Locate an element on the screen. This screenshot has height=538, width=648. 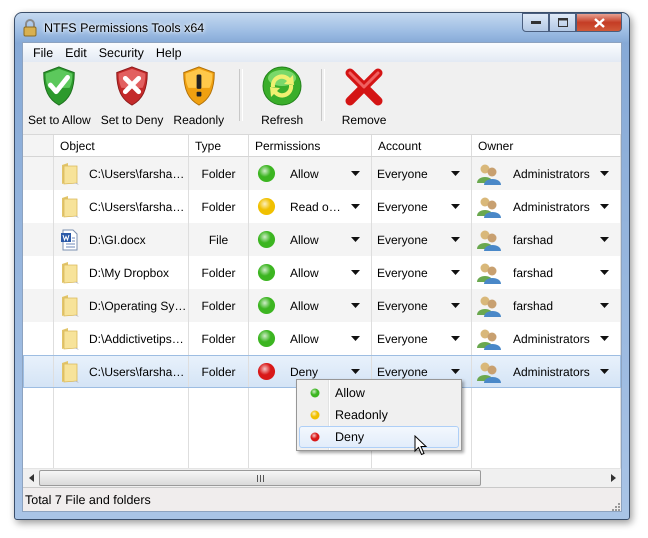
column-header: Account is located at coordinates (422, 145).